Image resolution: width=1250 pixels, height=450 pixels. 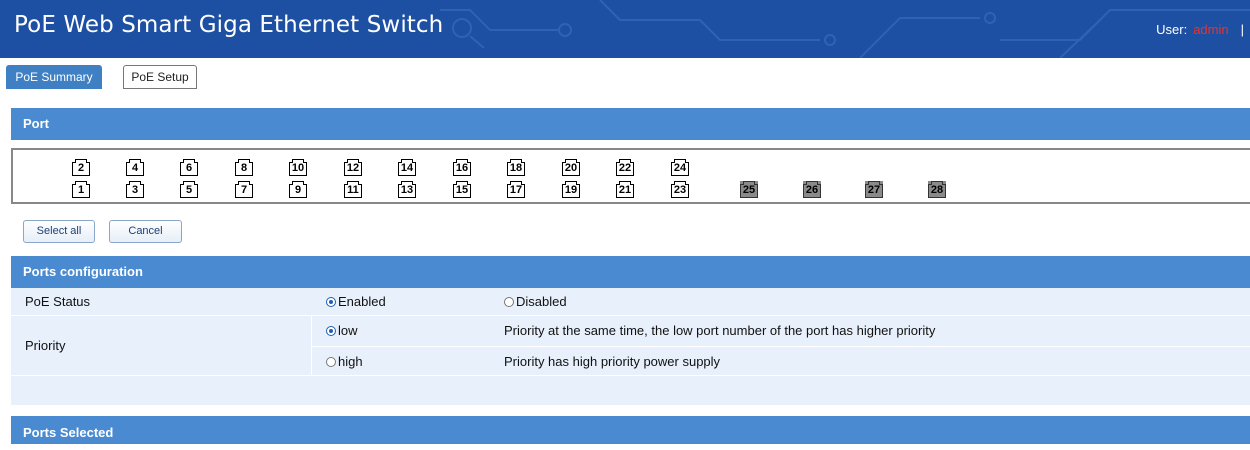 What do you see at coordinates (353, 167) in the screenshot?
I see `port-12: 12` at bounding box center [353, 167].